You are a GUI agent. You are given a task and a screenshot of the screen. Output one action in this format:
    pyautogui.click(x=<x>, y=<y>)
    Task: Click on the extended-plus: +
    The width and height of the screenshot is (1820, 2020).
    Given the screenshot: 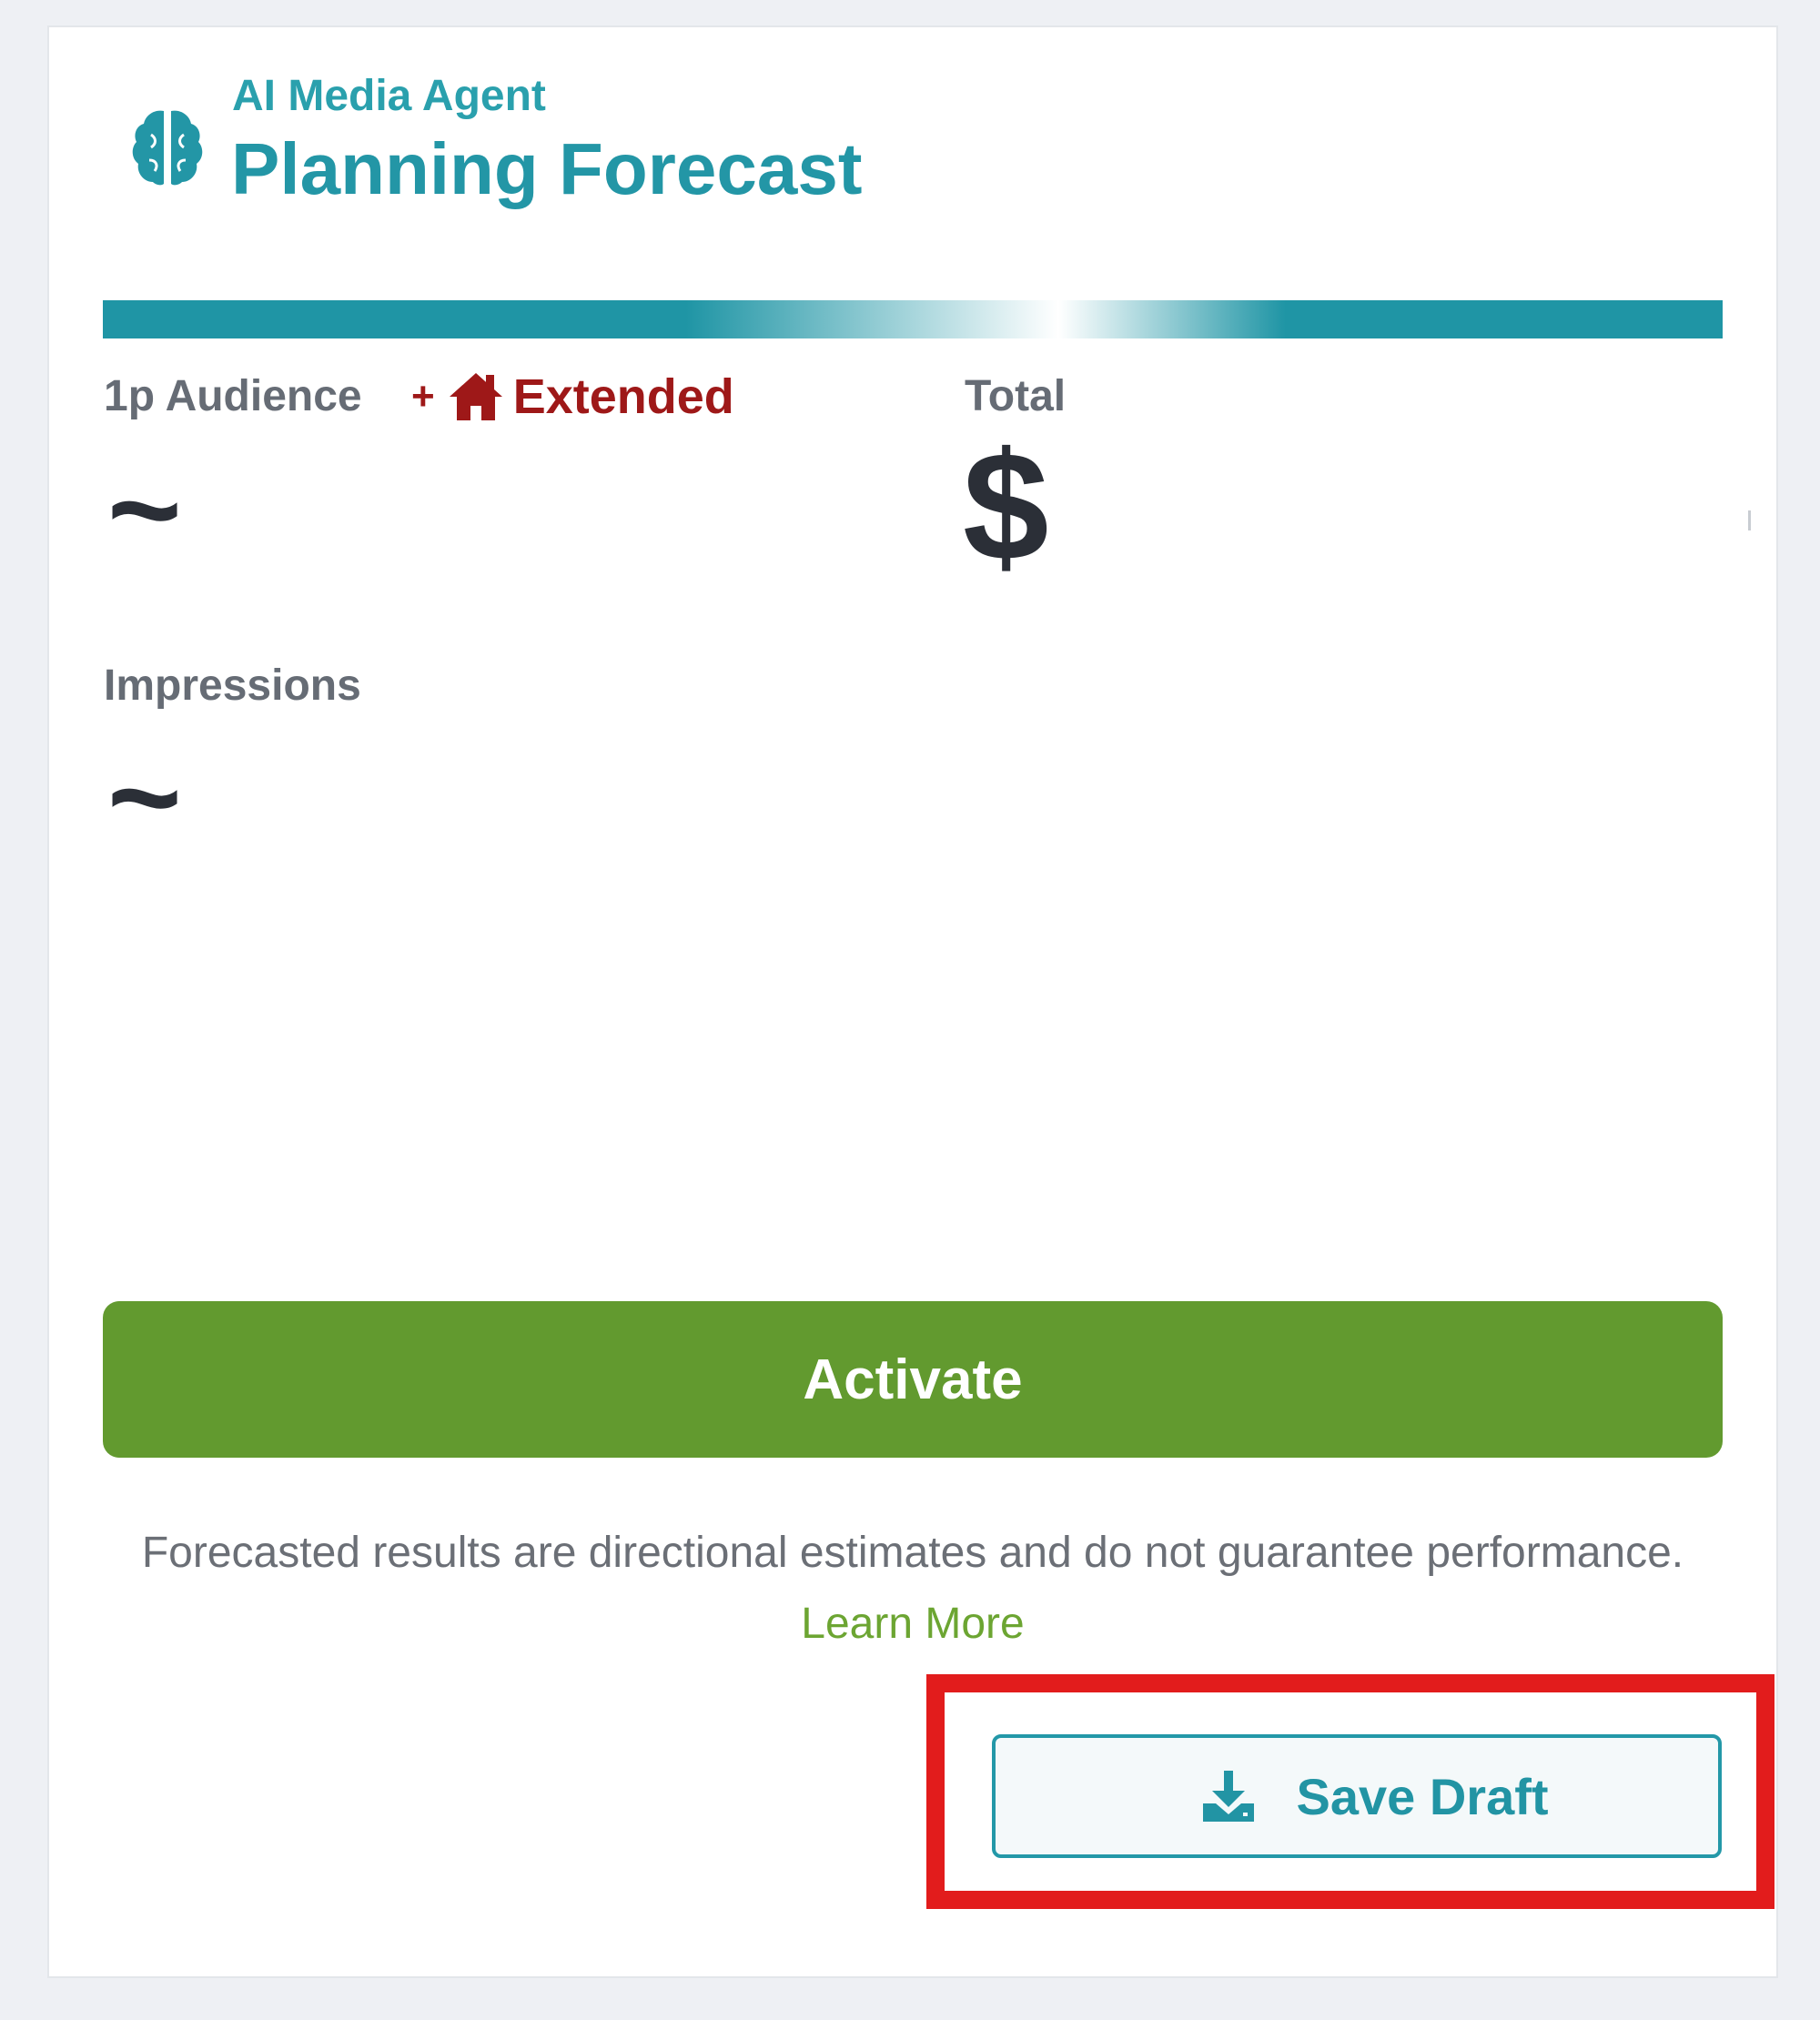 What is the action you would take?
    pyautogui.click(x=423, y=397)
    